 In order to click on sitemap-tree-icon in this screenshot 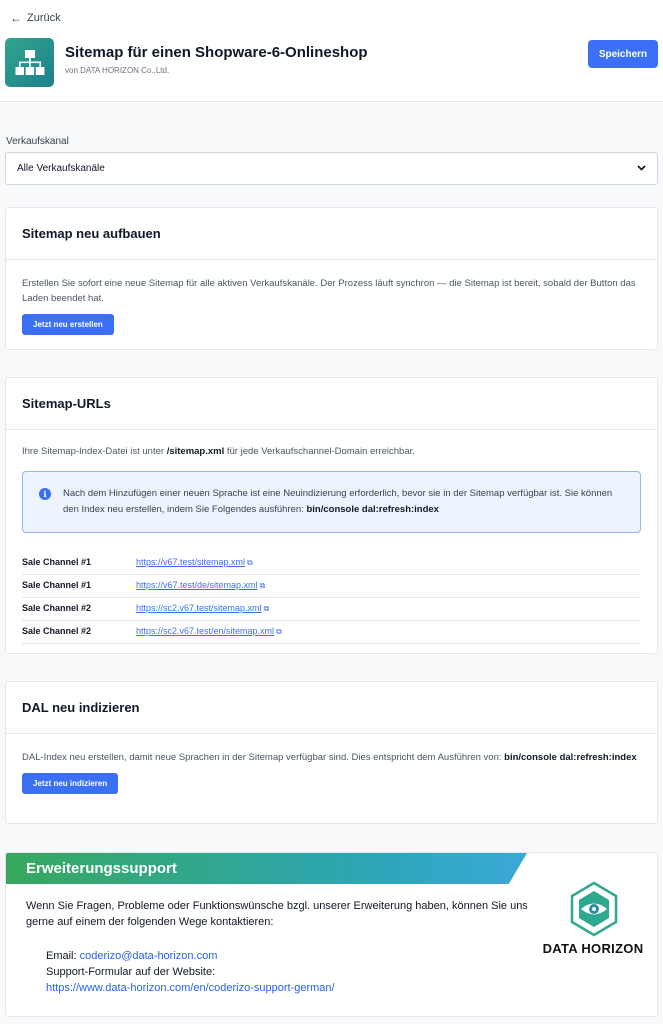, I will do `click(29, 62)`.